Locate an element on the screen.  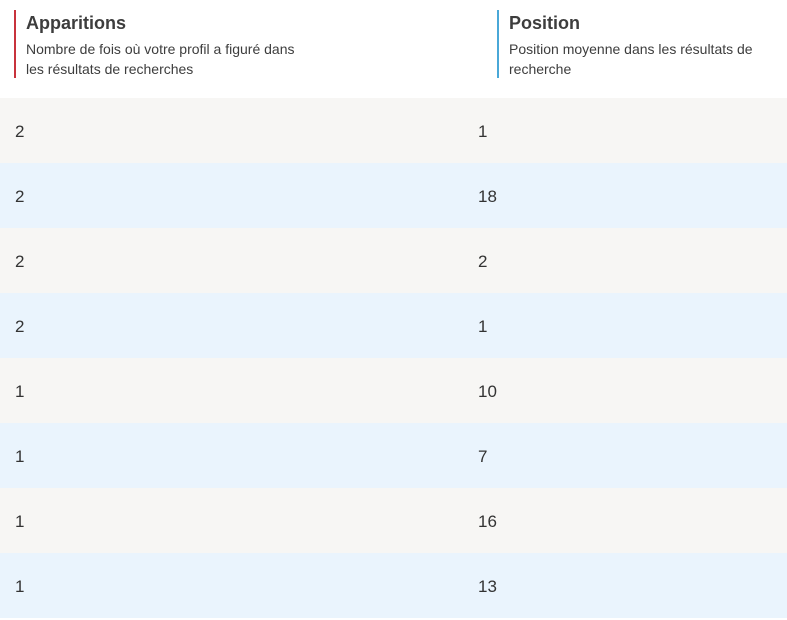
column-title-appearances: Apparitions is located at coordinates (76, 23).